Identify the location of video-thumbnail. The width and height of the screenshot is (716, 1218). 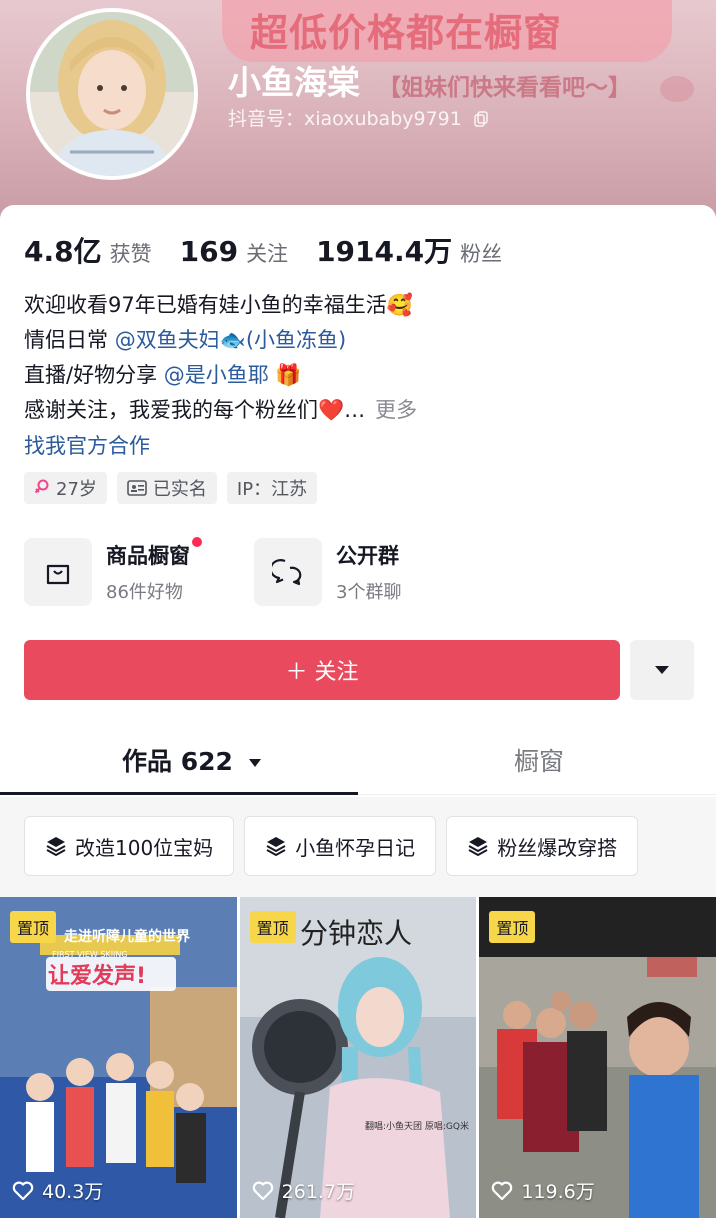
(597, 1057).